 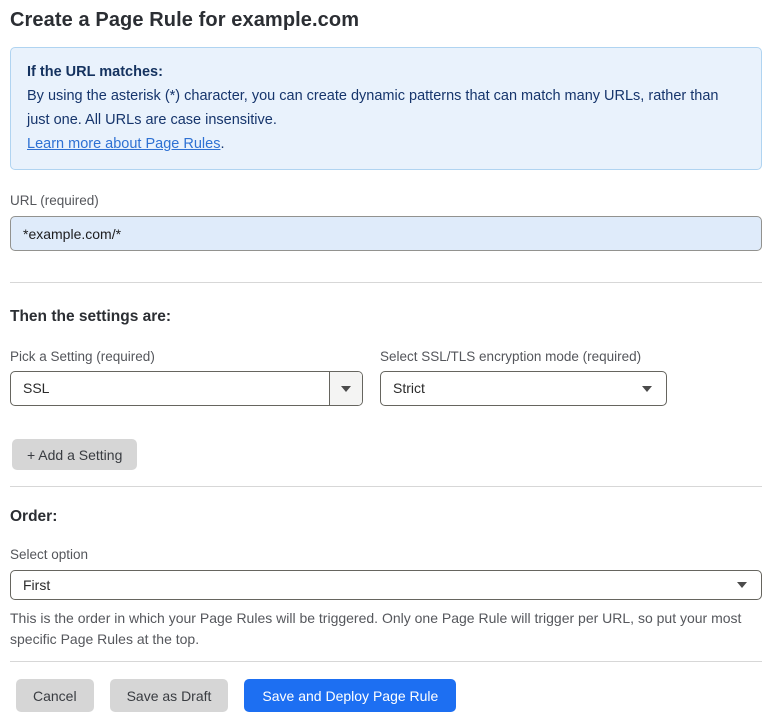 I want to click on cancel-button: Cancel, so click(x=55, y=695).